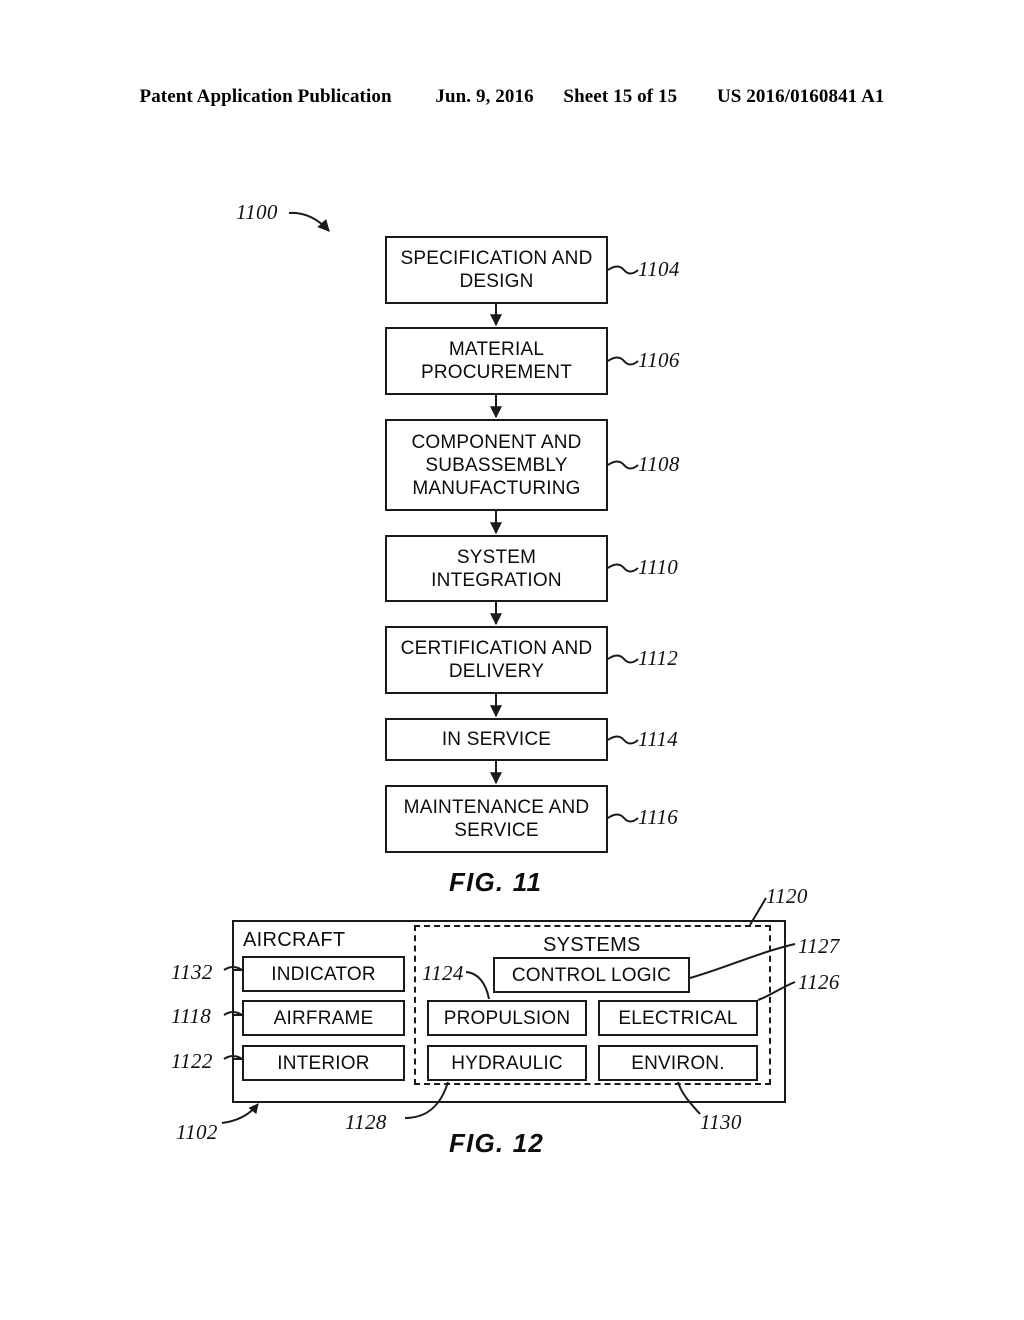 This screenshot has width=1024, height=1320. I want to click on systems-block-label: CONTROL LOGIC, so click(591, 975).